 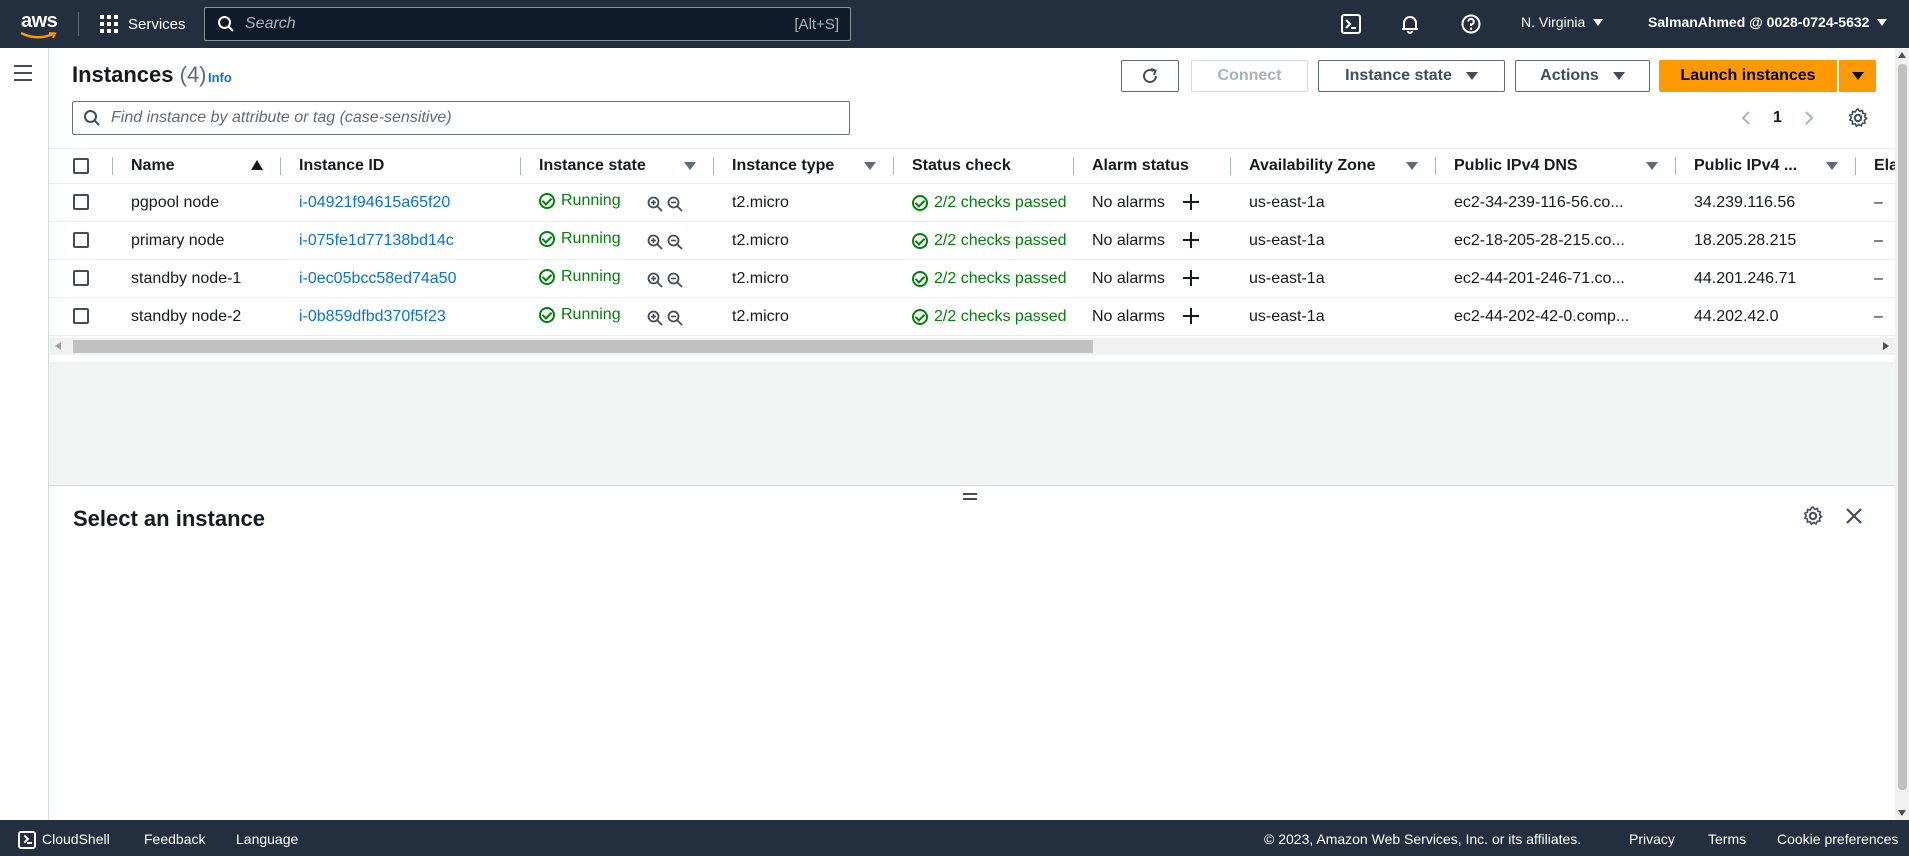 What do you see at coordinates (804, 166) in the screenshot?
I see `column-header: Instance type` at bounding box center [804, 166].